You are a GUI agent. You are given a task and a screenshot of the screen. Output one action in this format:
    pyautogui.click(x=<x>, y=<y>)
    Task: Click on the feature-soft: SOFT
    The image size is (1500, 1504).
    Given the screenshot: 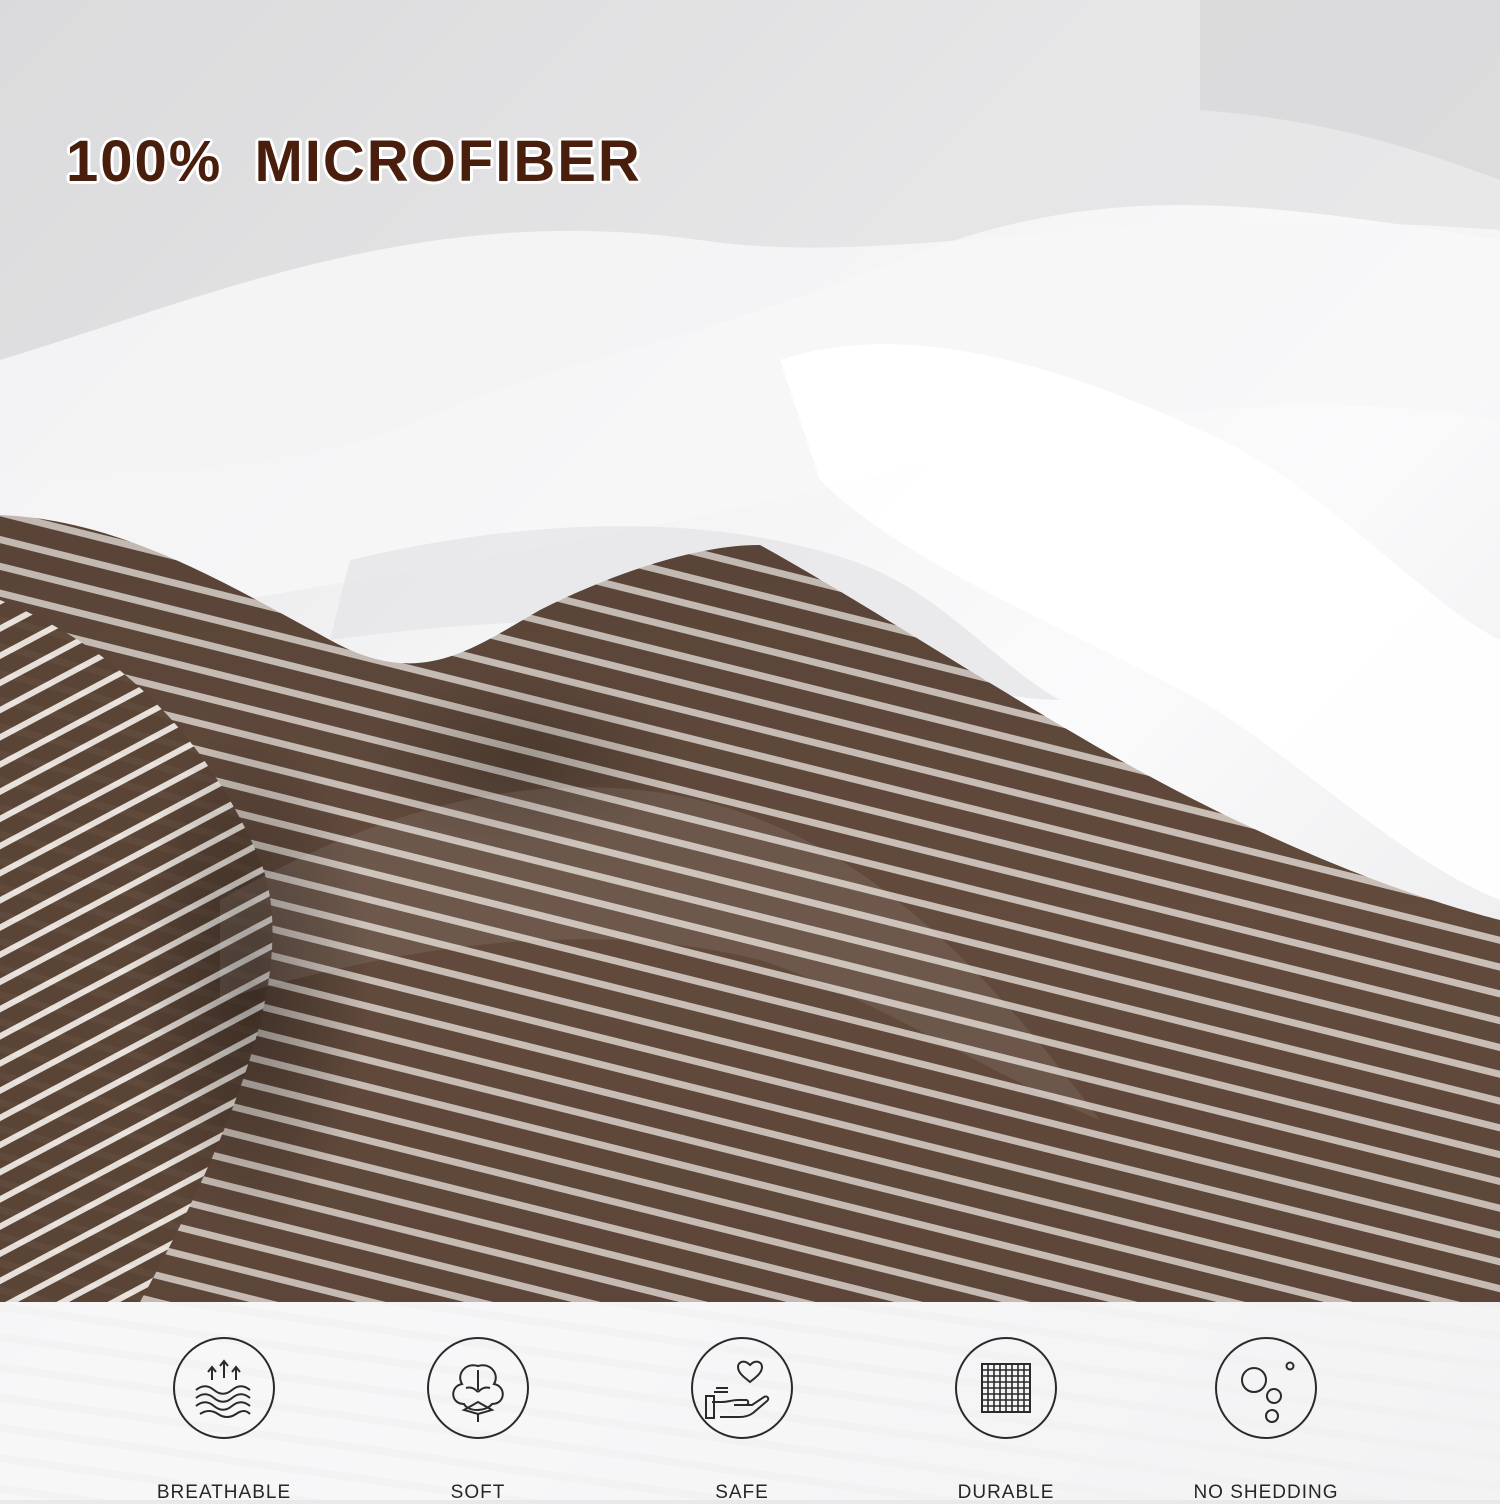 What is the action you would take?
    pyautogui.click(x=478, y=1420)
    